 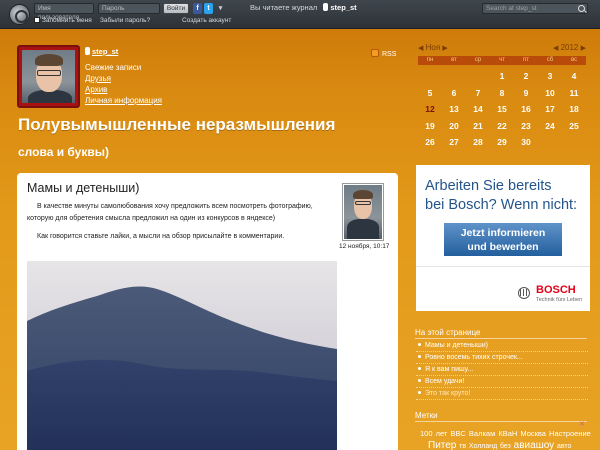 I want to click on journal-user-link: step_st, so click(x=343, y=7).